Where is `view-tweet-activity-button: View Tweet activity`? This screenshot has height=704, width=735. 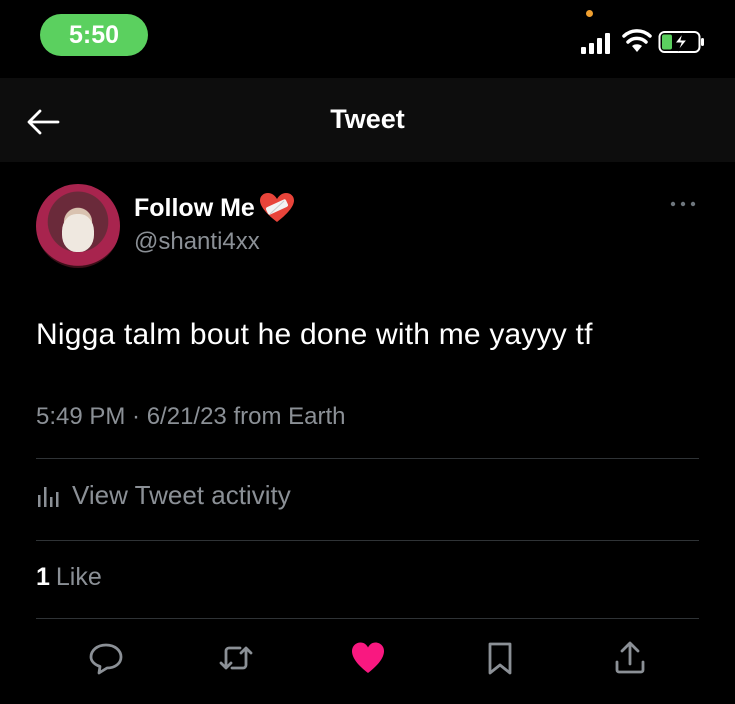
view-tweet-activity-button: View Tweet activity is located at coordinates (163, 495).